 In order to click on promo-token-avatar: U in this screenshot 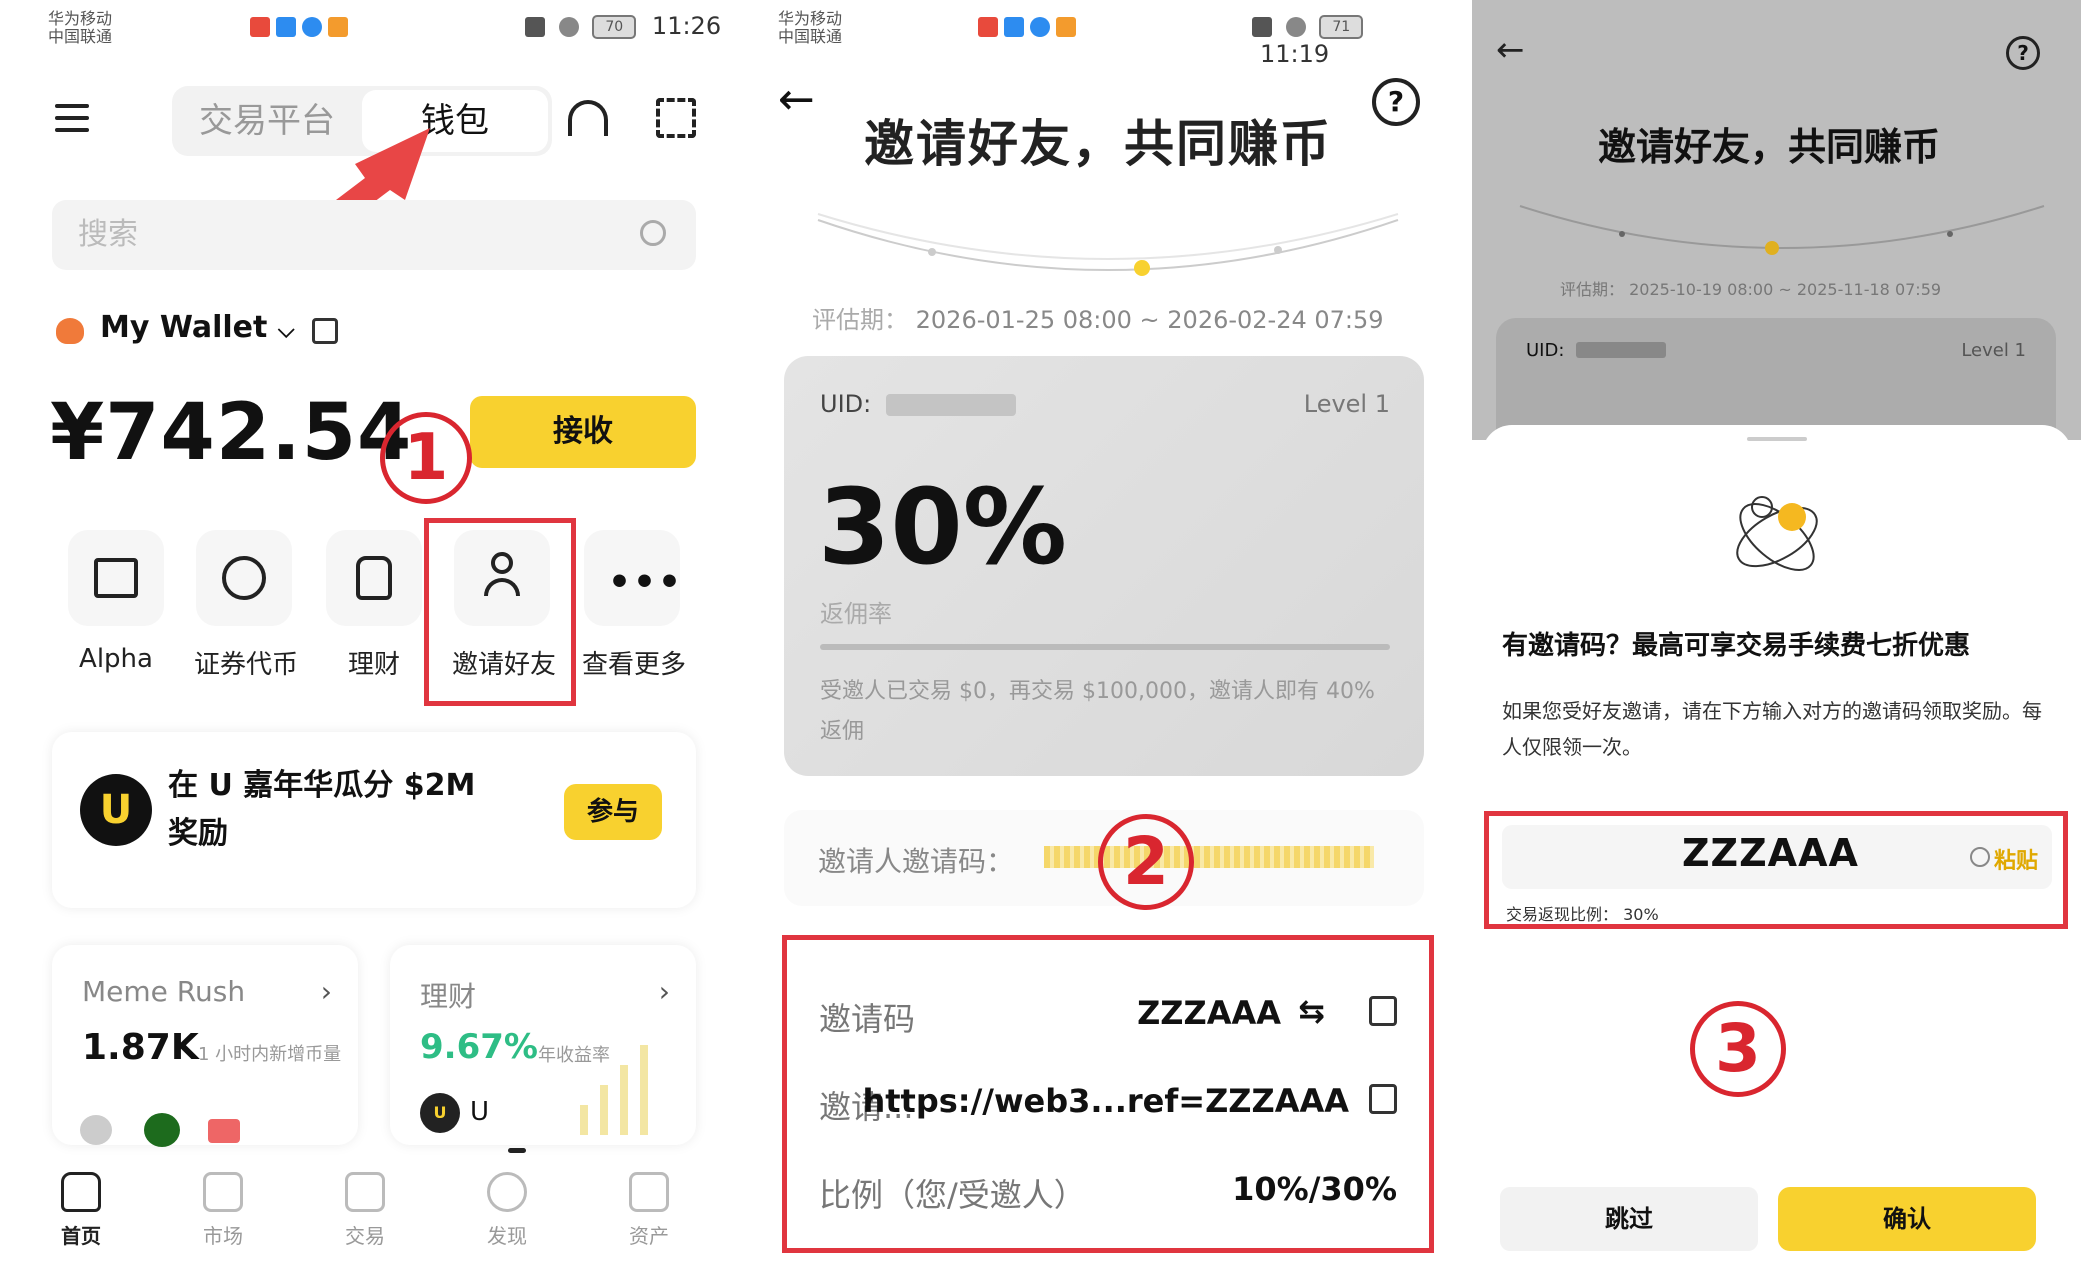, I will do `click(116, 810)`.